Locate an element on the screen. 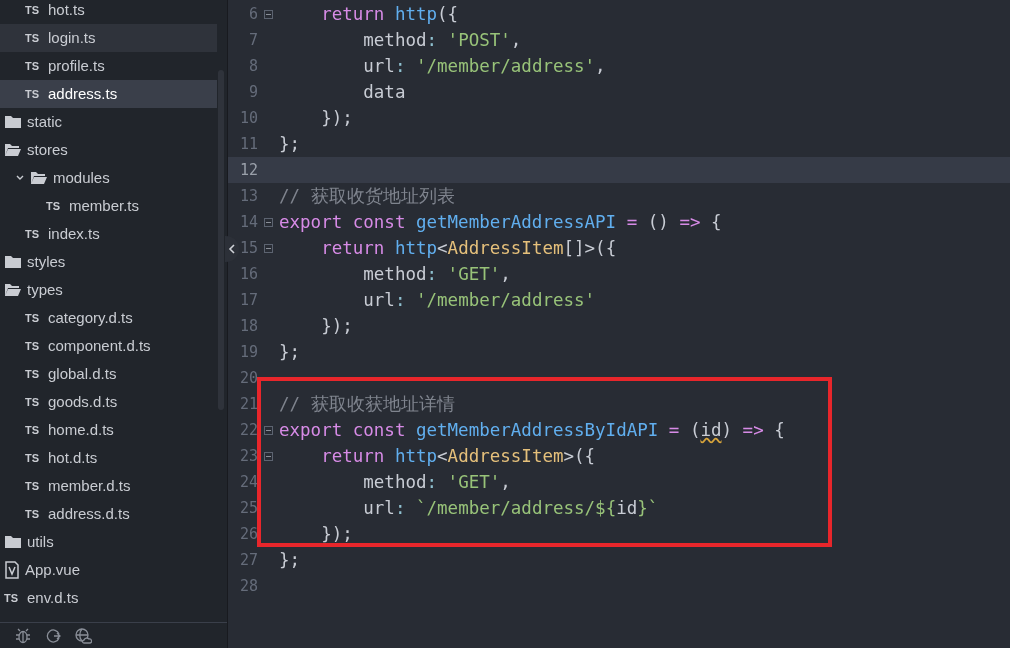  globe-cloud-icon is located at coordinates (83, 635).